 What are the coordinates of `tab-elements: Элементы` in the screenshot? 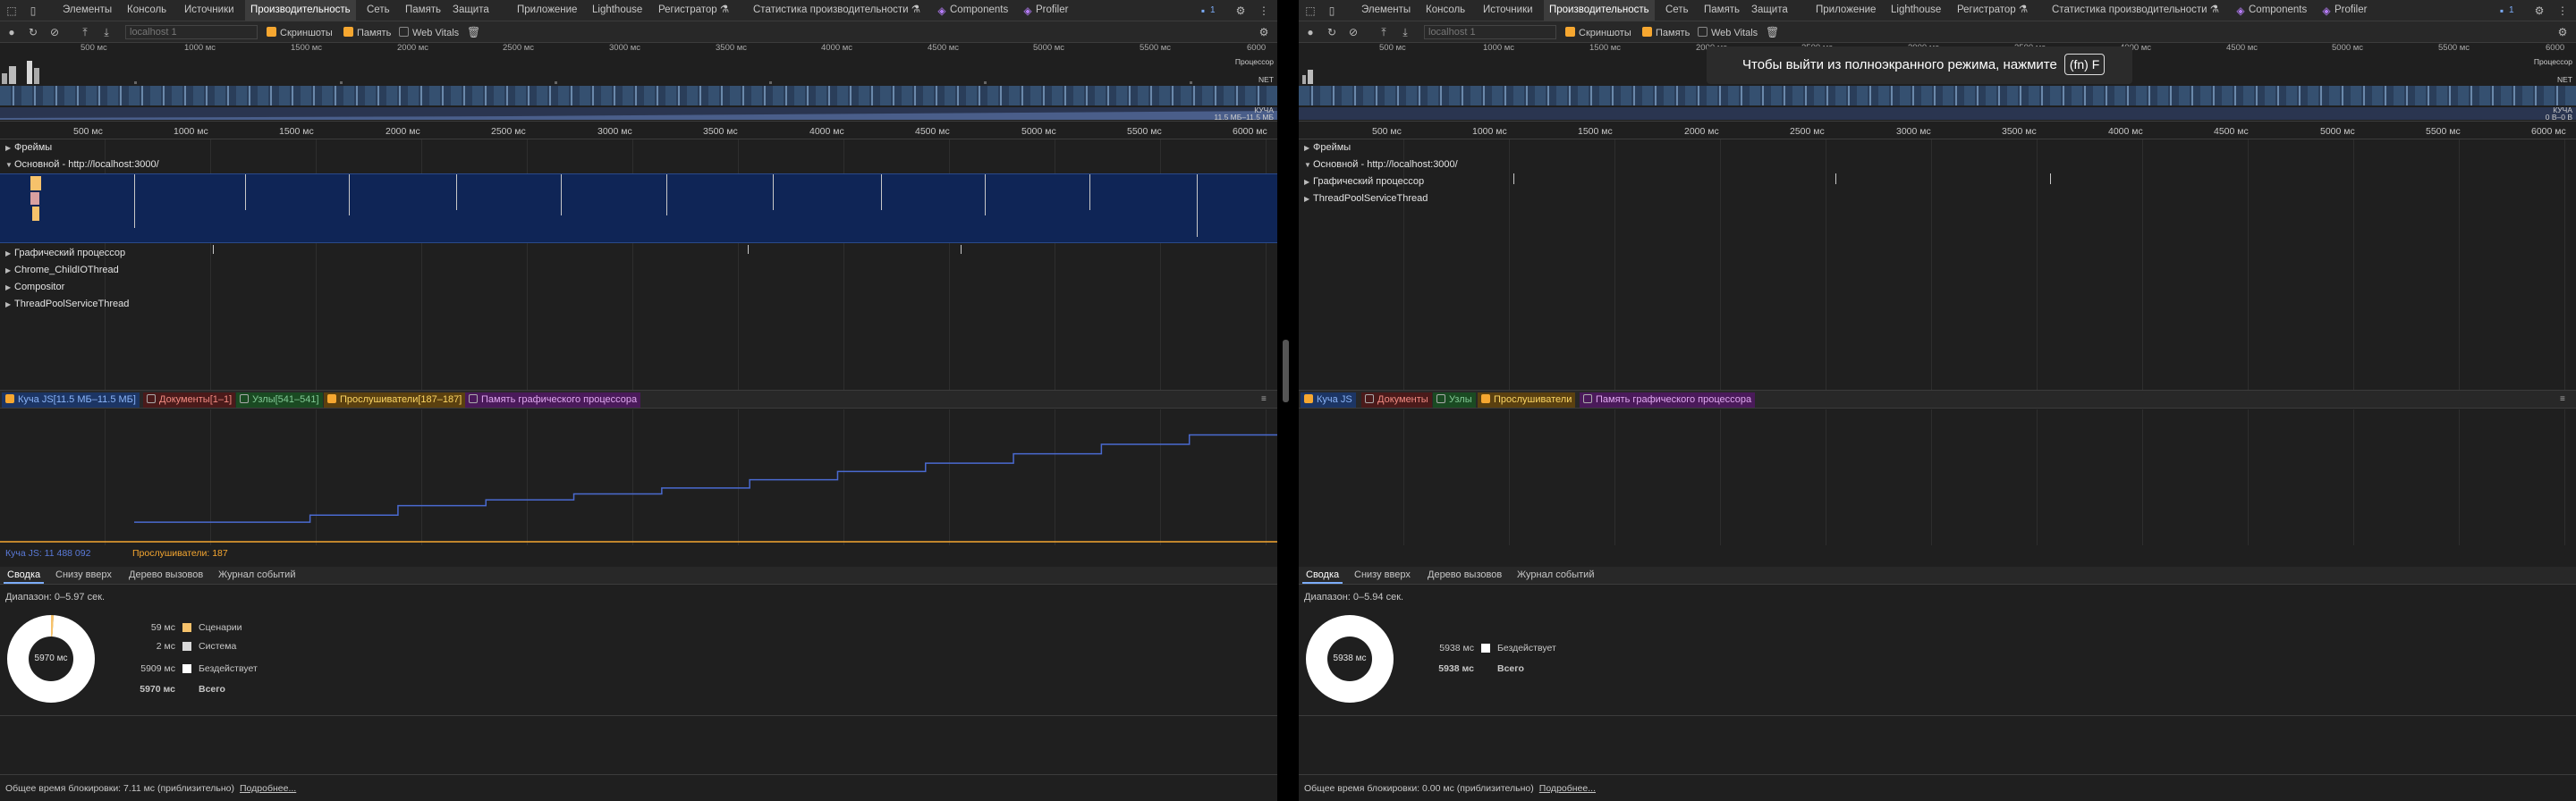 It's located at (1386, 10).